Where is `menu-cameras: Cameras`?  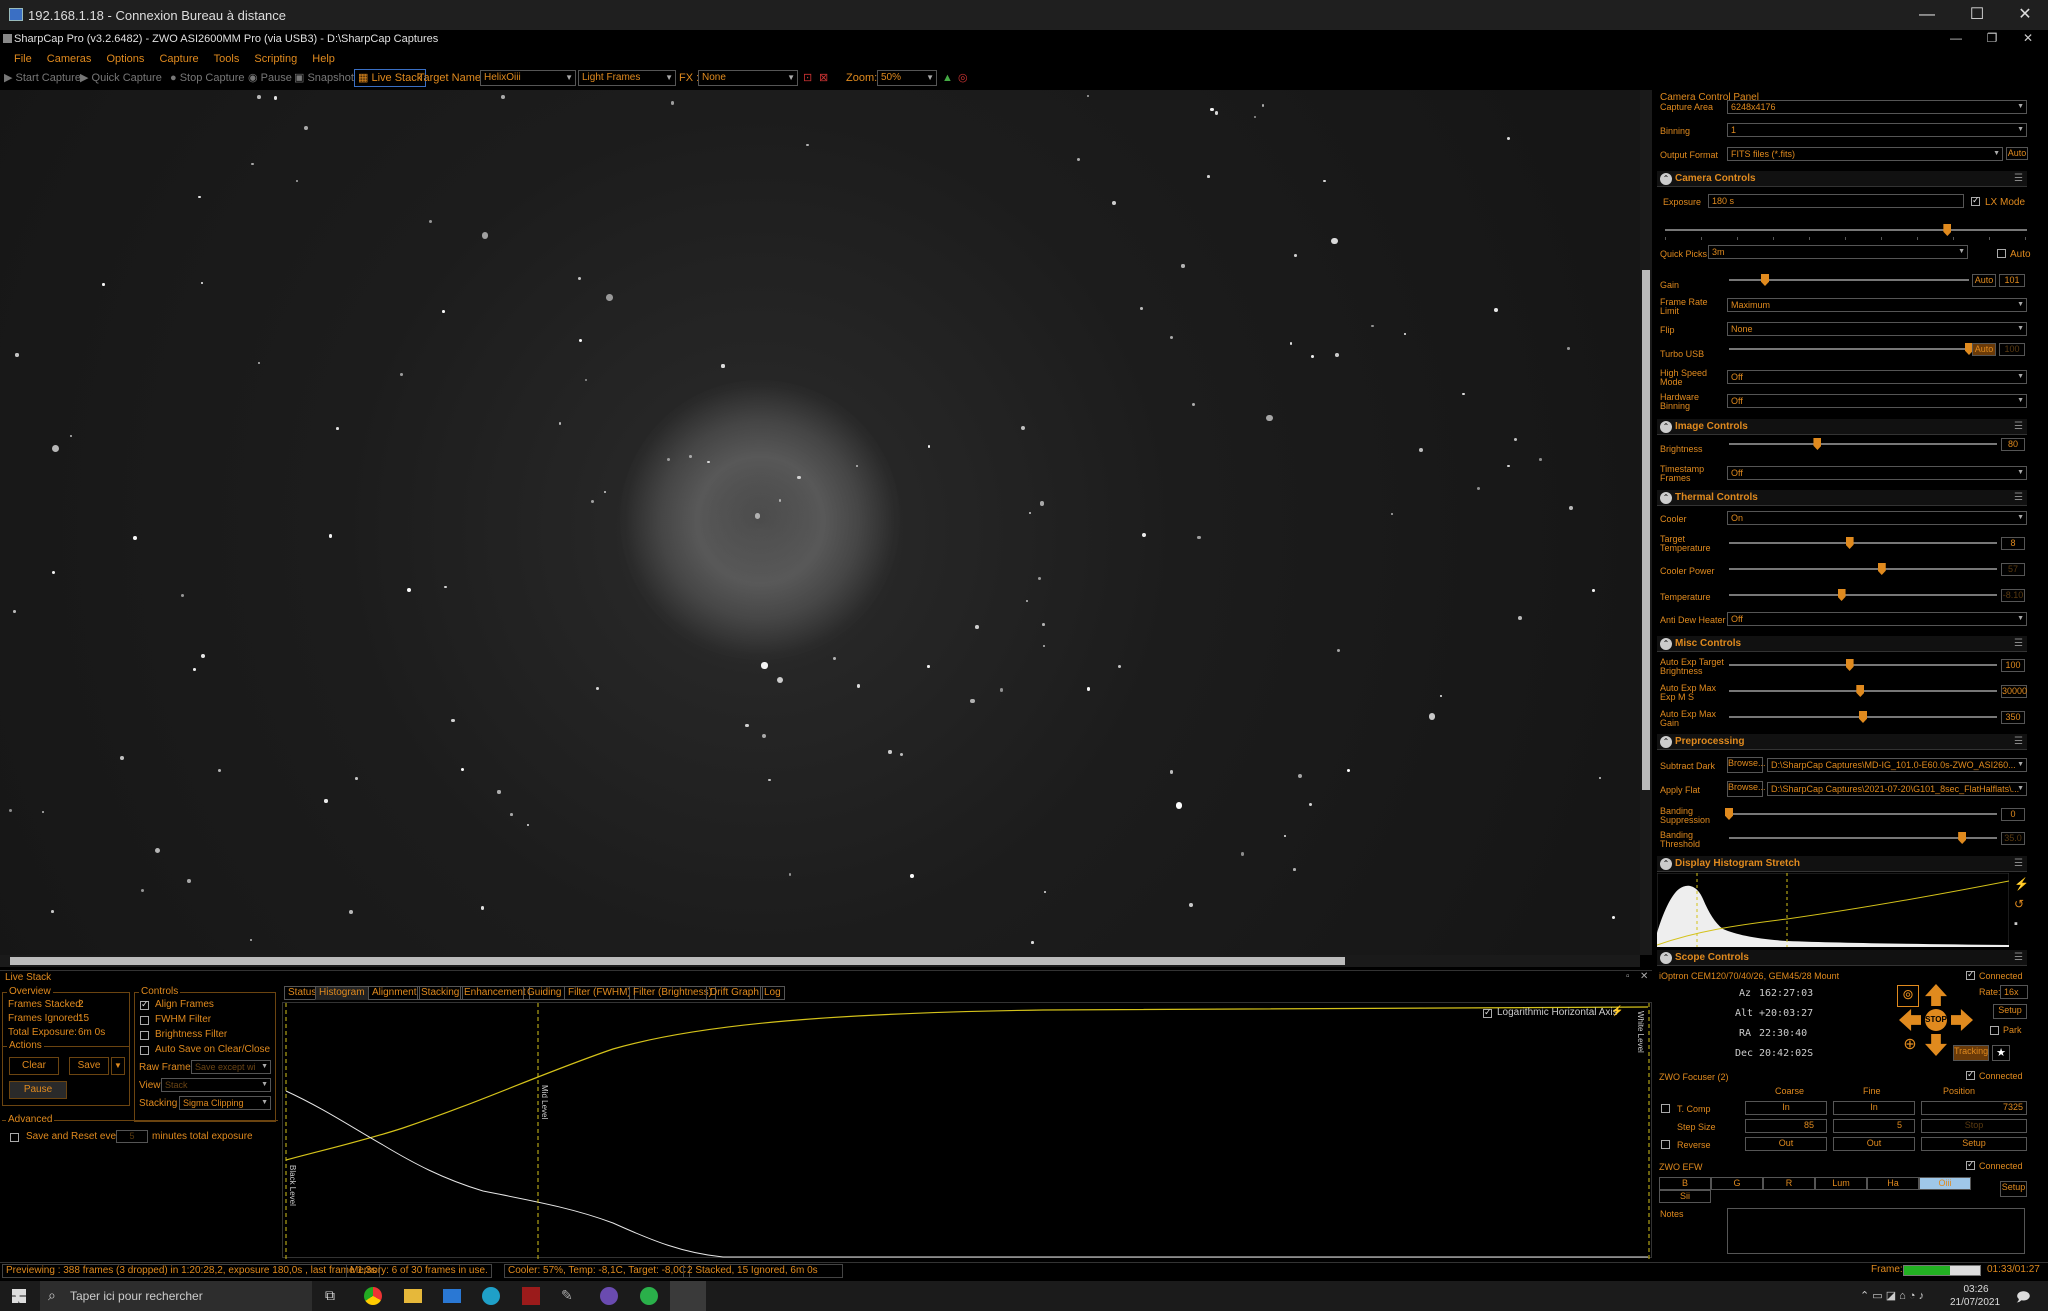 menu-cameras: Cameras is located at coordinates (69, 59).